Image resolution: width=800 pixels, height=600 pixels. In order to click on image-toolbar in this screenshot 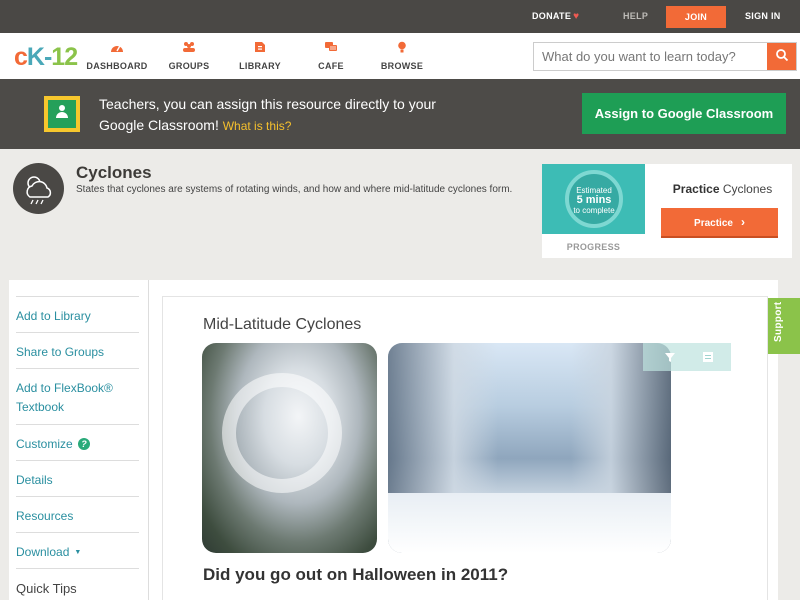, I will do `click(687, 357)`.